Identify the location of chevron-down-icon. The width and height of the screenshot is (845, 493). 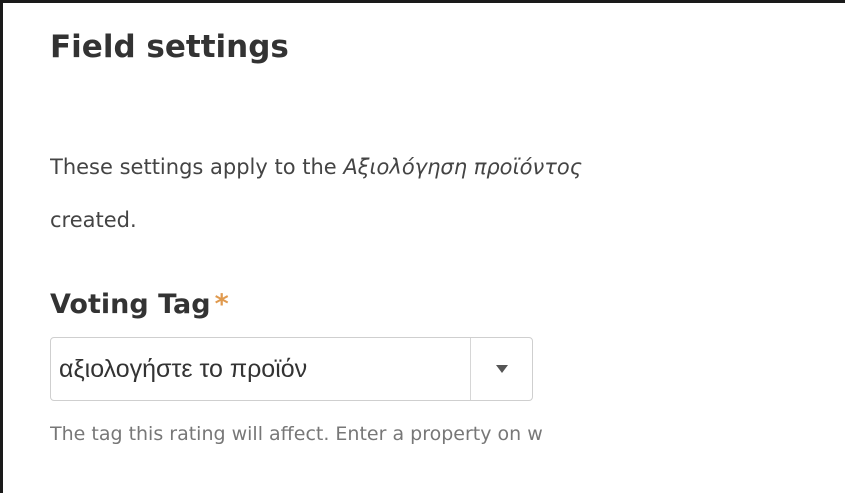
(501, 369).